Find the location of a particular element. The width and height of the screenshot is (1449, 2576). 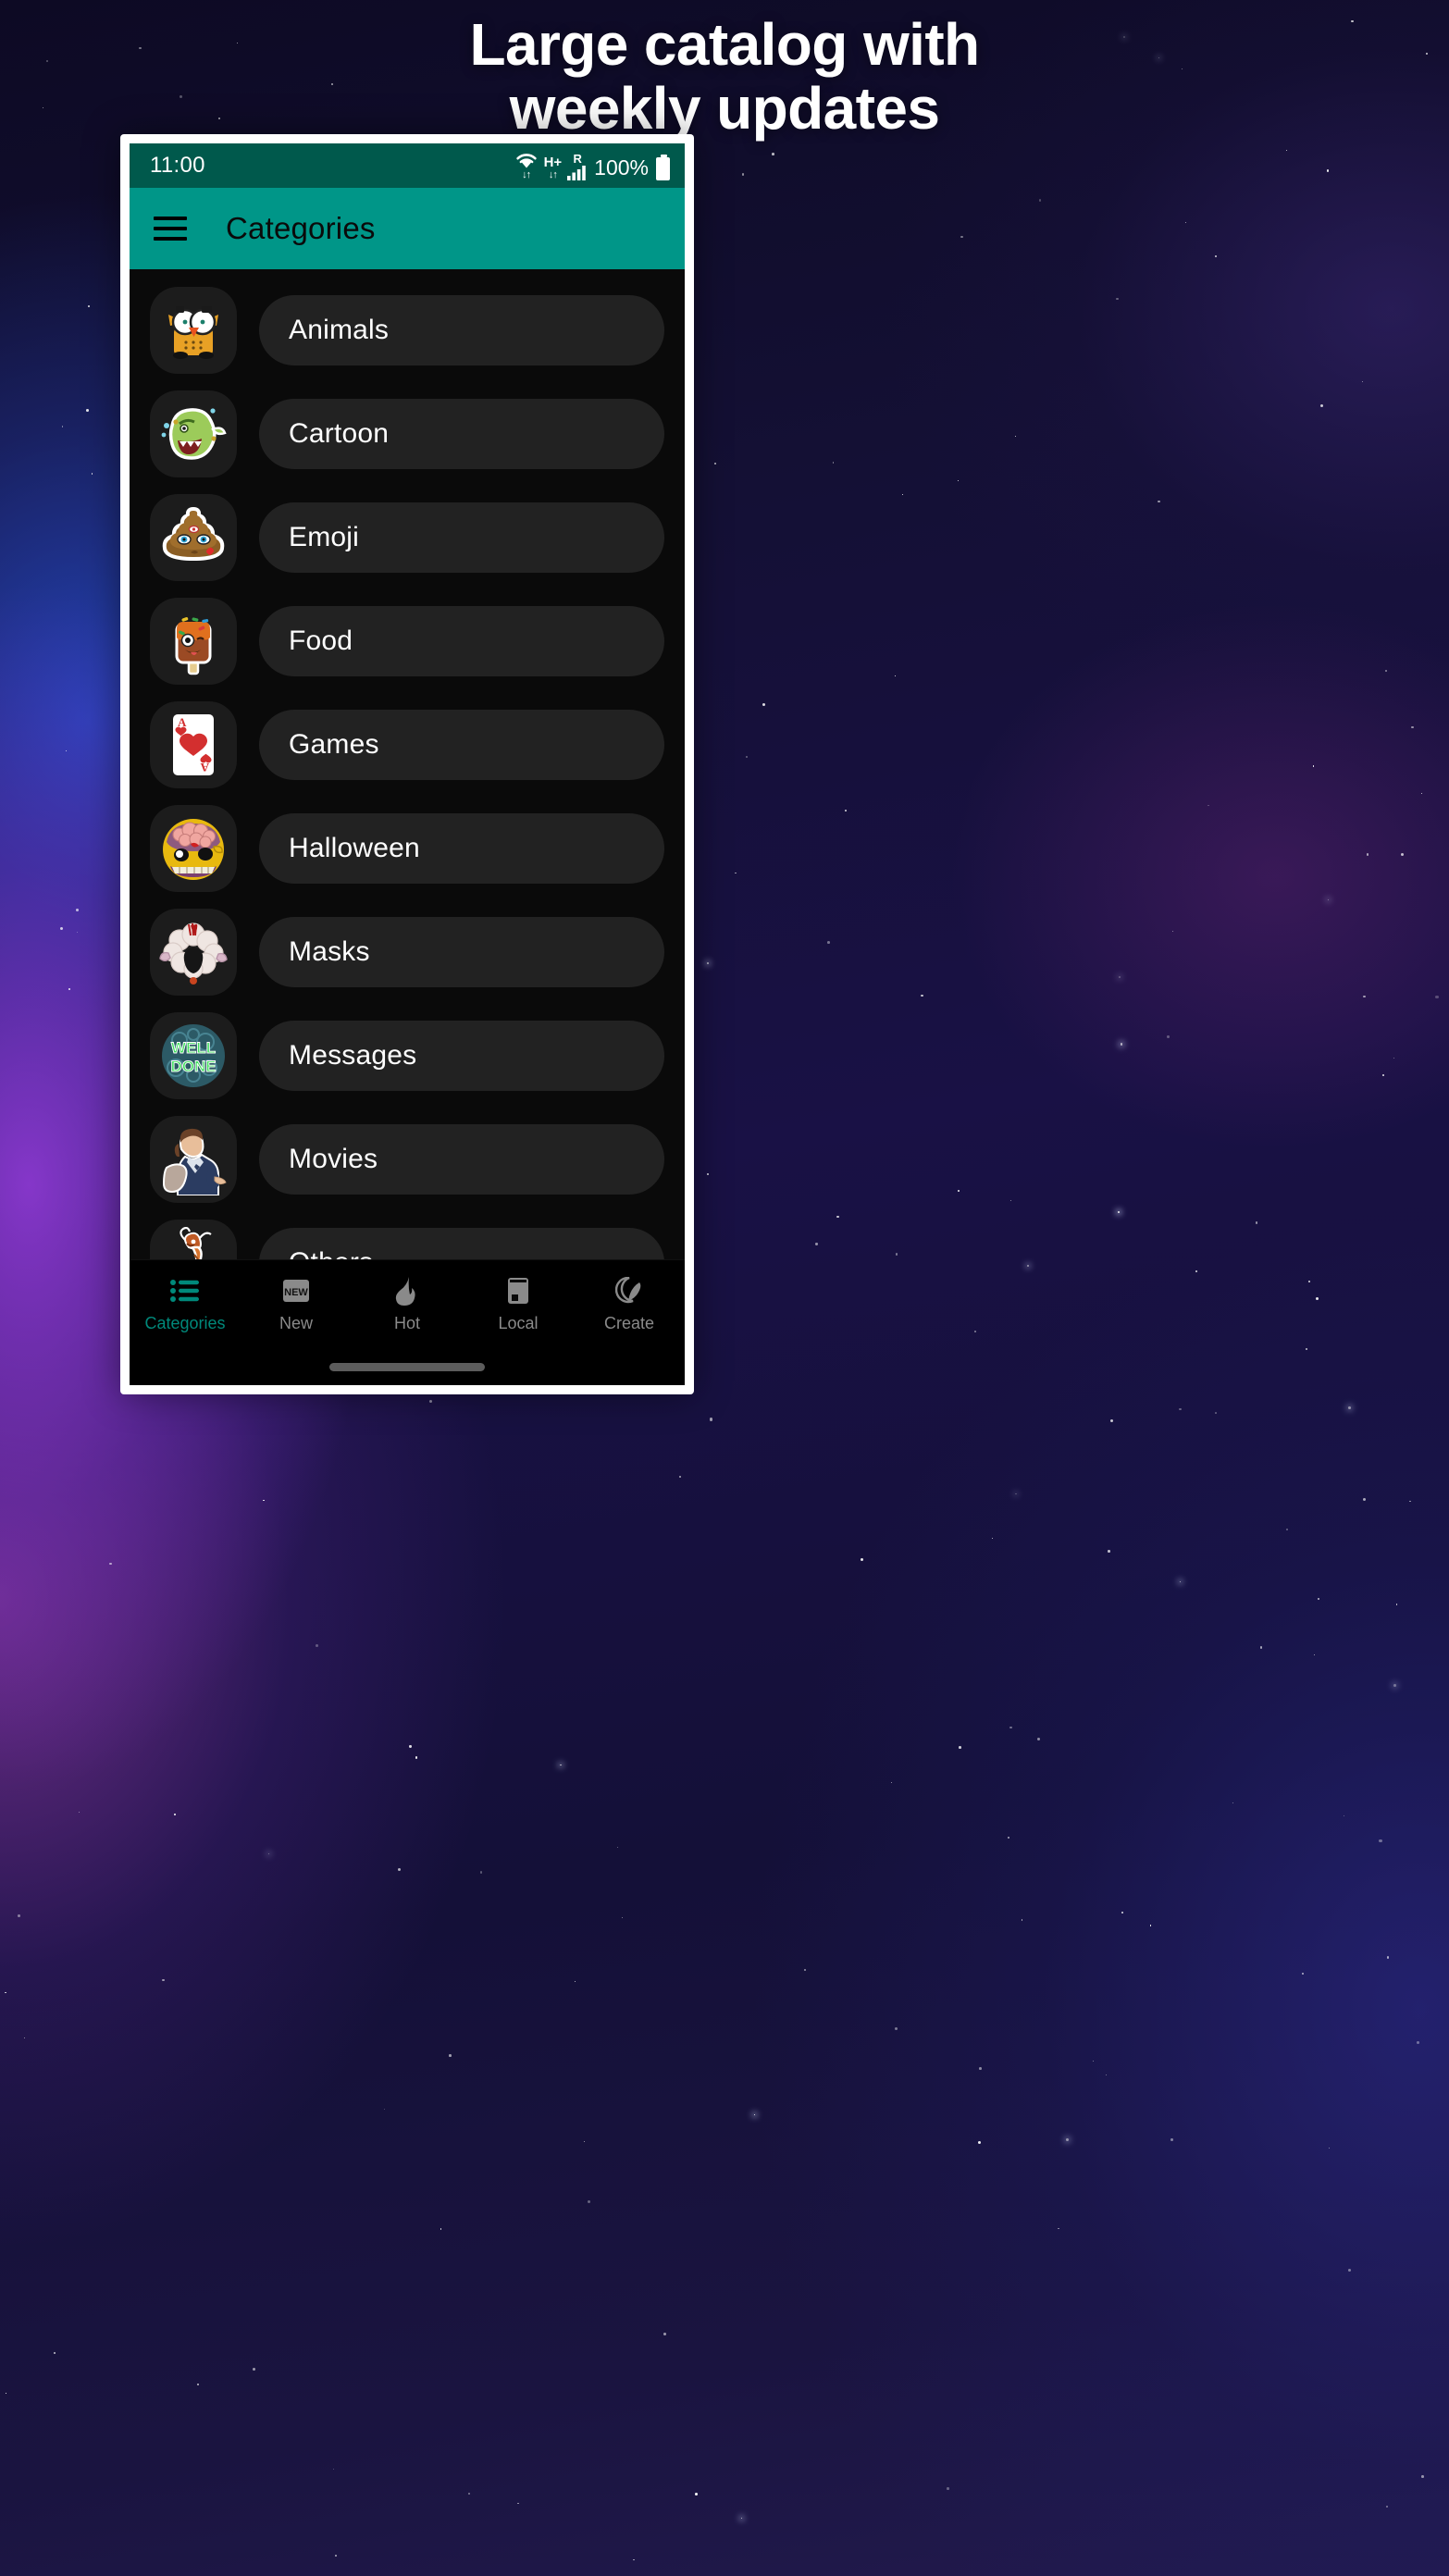

ice-cream-bar-sticker is located at coordinates (193, 642).